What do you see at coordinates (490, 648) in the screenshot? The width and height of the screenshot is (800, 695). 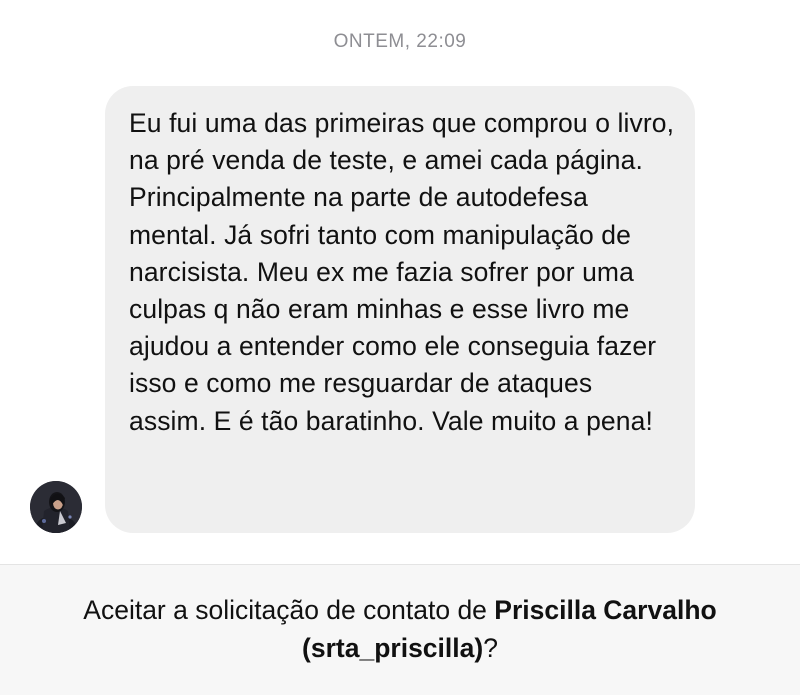 I see `request-suffix: ?` at bounding box center [490, 648].